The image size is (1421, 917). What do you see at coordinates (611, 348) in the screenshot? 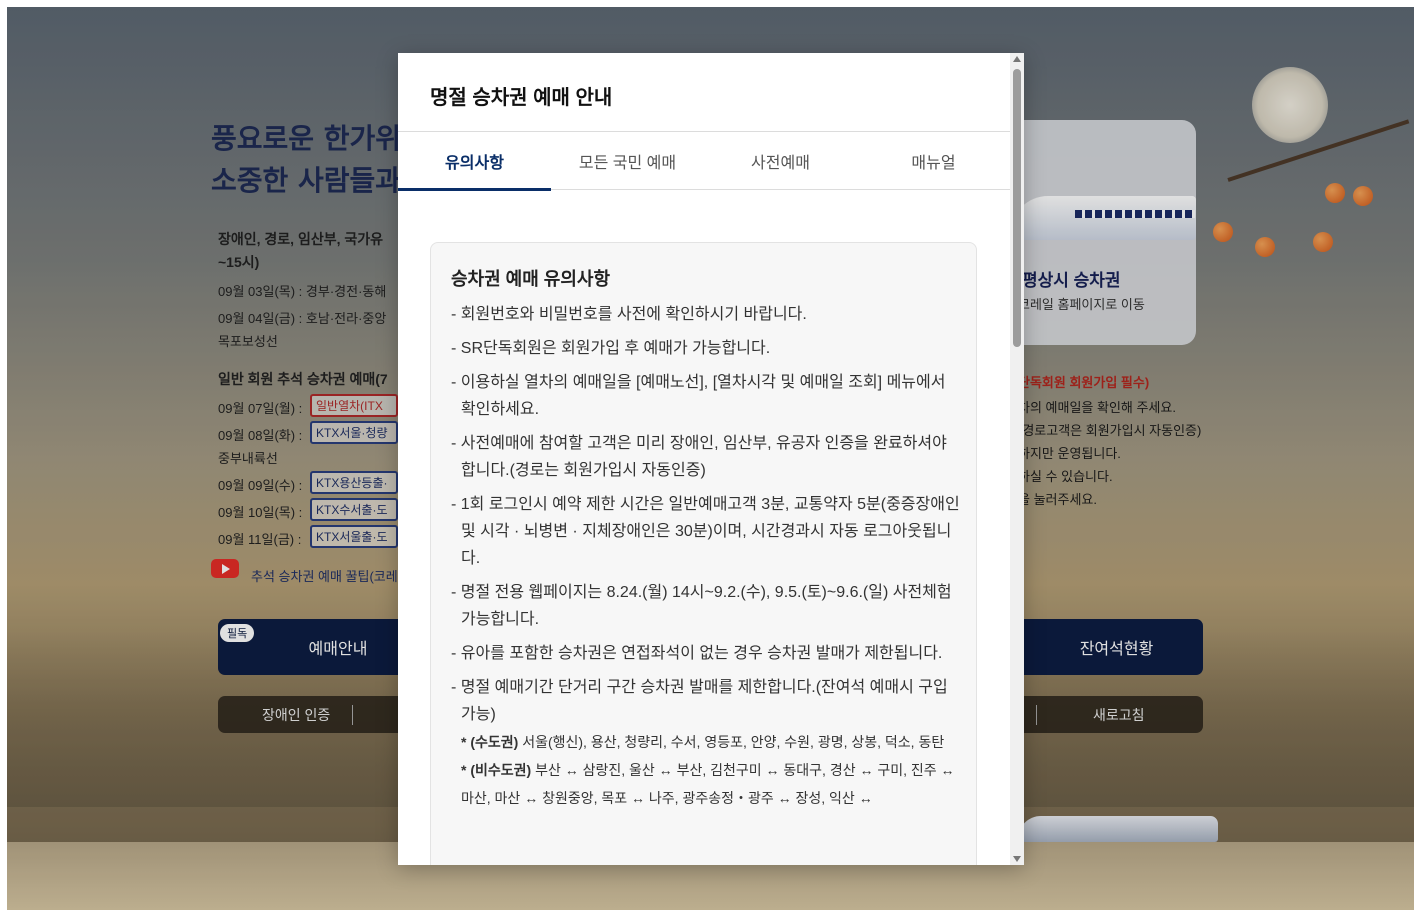
I see `notice-item: - SR단독회원은 회원가입 후 예매가 가능합니다.` at bounding box center [611, 348].